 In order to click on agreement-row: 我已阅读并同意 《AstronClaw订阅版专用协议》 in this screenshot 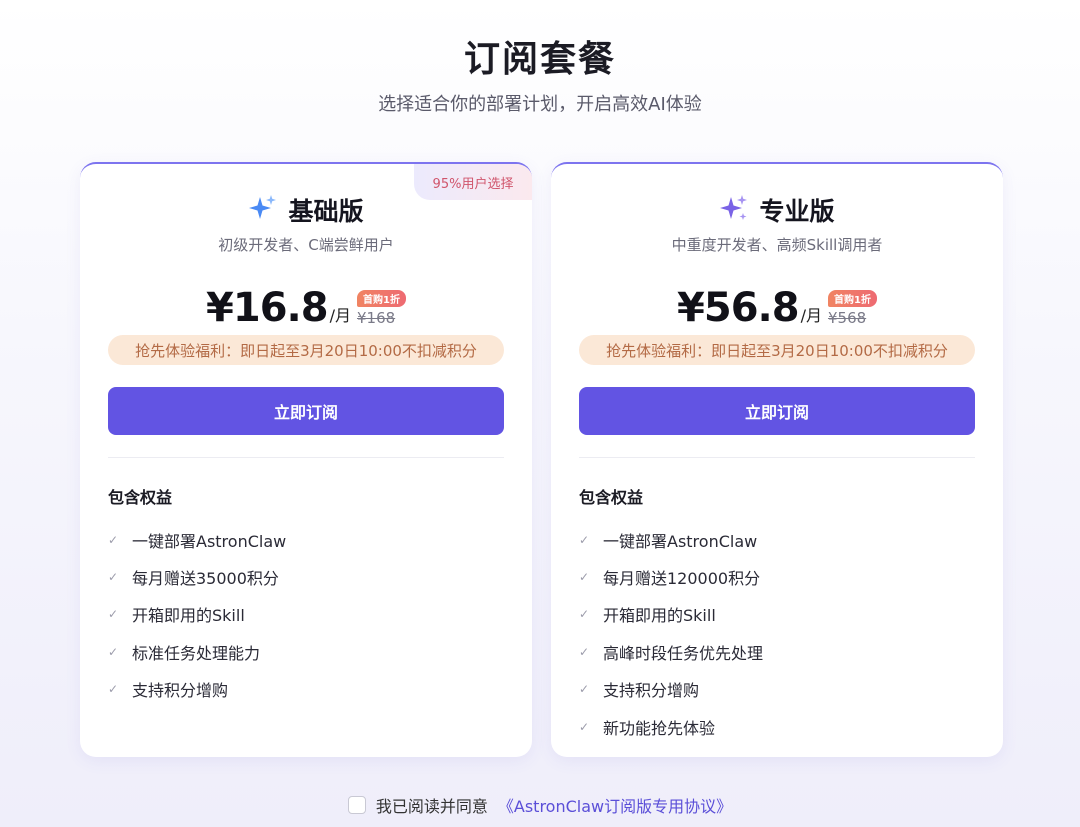, I will do `click(540, 805)`.